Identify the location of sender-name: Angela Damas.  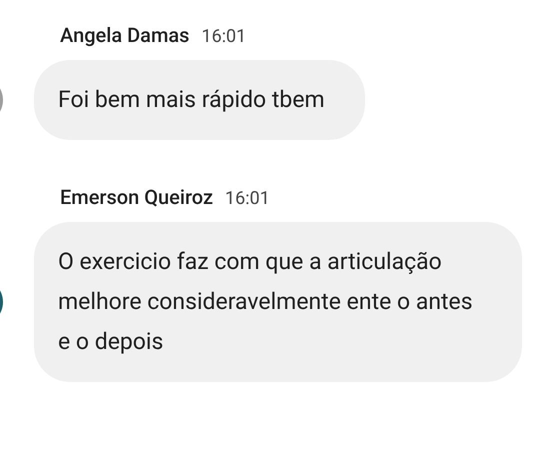
(125, 35).